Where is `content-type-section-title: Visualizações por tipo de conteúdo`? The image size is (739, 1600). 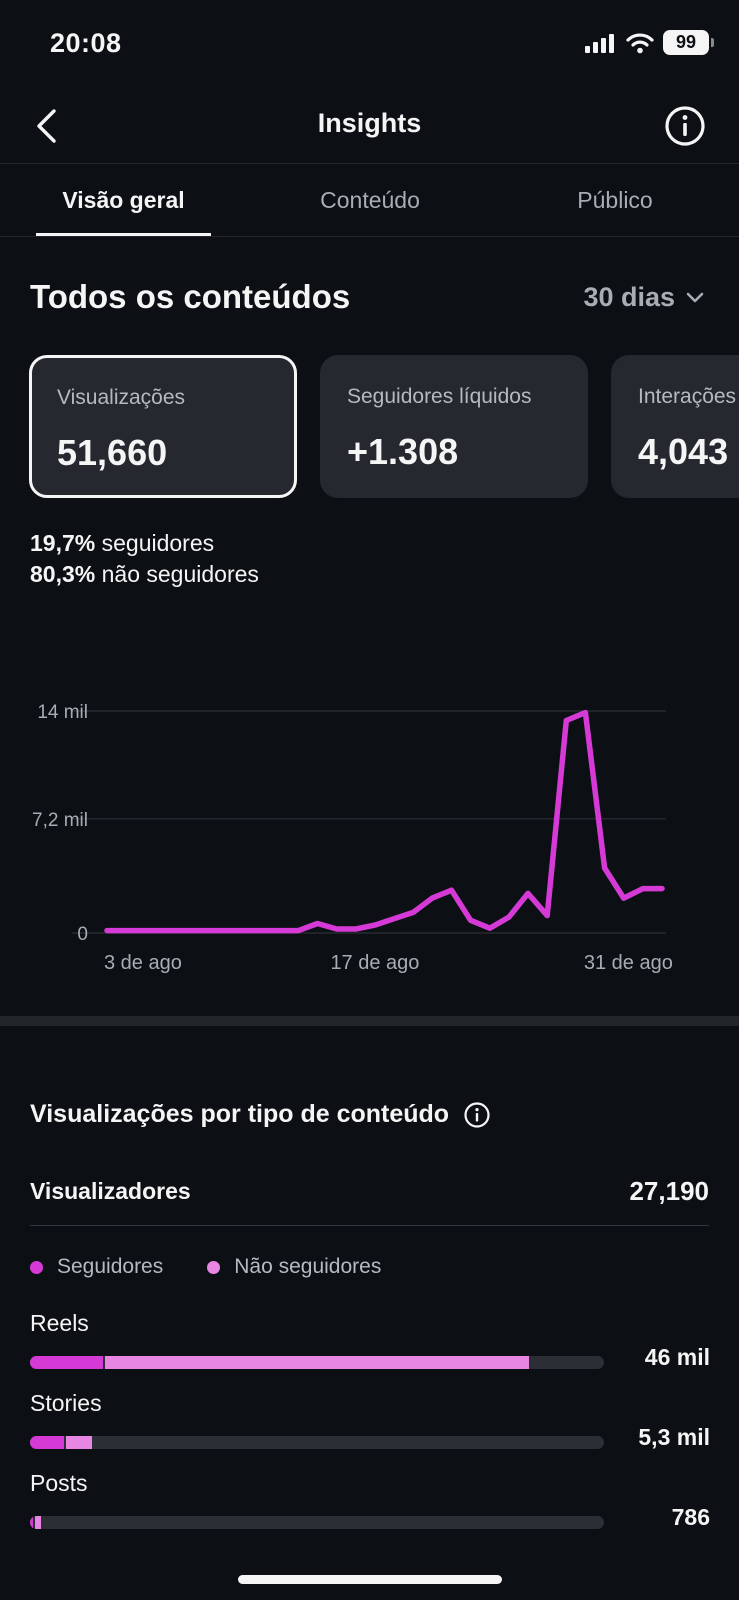
content-type-section-title: Visualizações por tipo de conteúdo is located at coordinates (260, 1114).